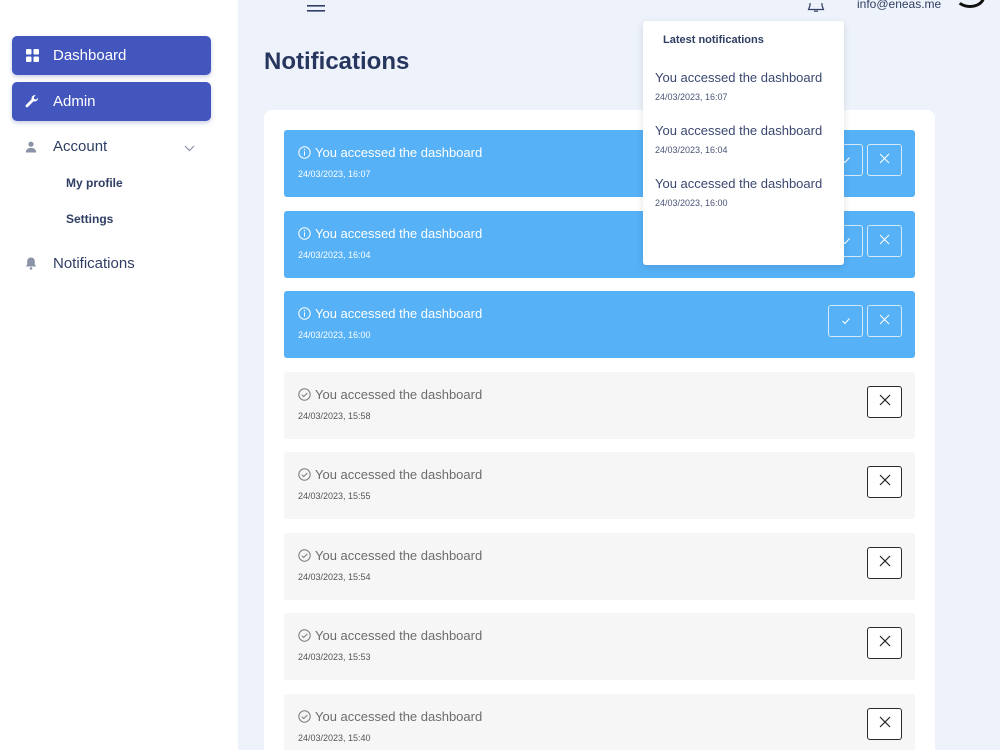 The height and width of the screenshot is (750, 1000). I want to click on sidebar-item-settings: Settings, so click(89, 219).